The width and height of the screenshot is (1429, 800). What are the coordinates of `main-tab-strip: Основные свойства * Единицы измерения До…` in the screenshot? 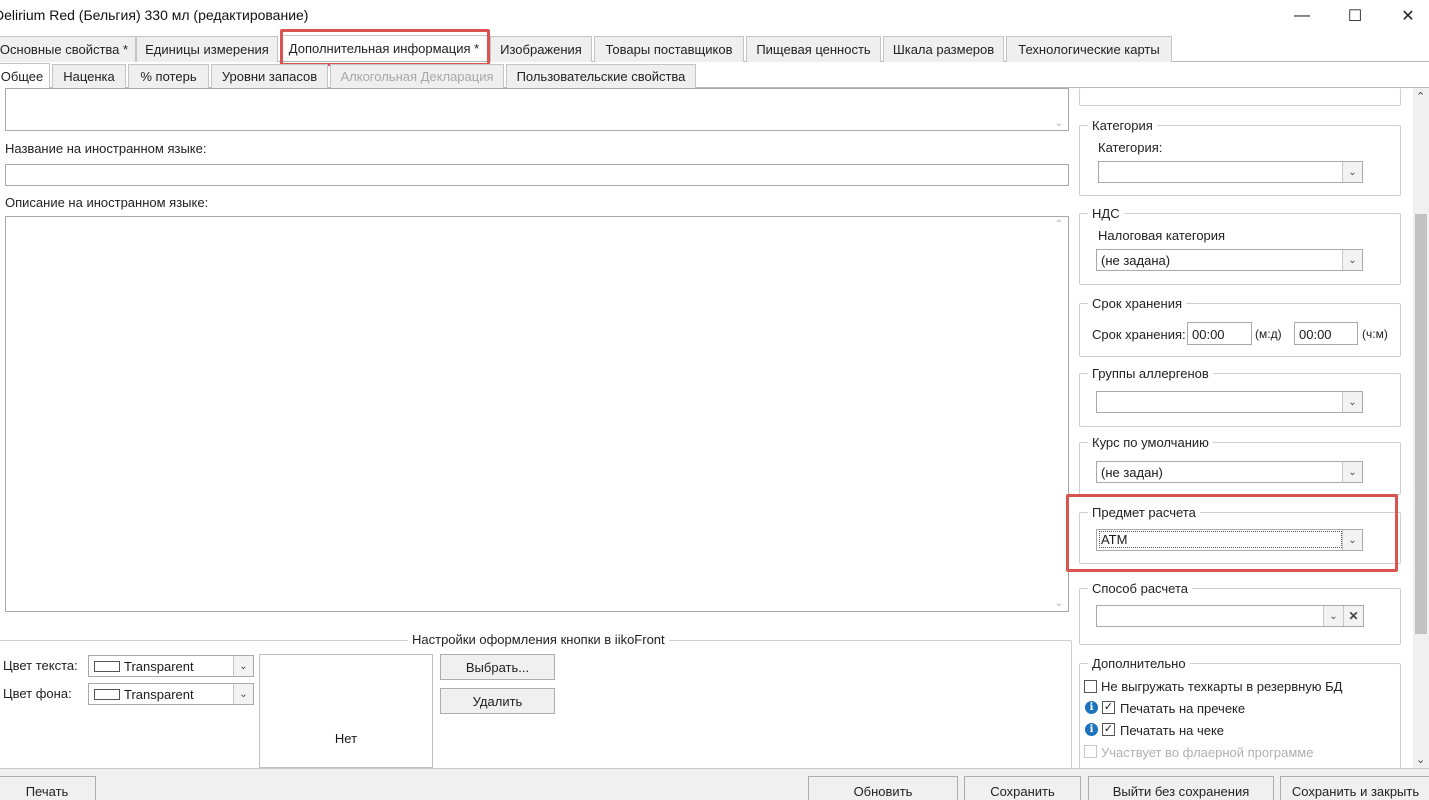 It's located at (714, 48).